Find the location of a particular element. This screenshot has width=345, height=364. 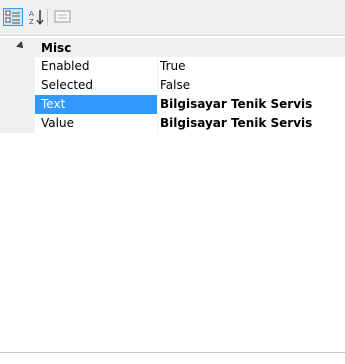

property-row-selected: Selected False is located at coordinates (172, 85).